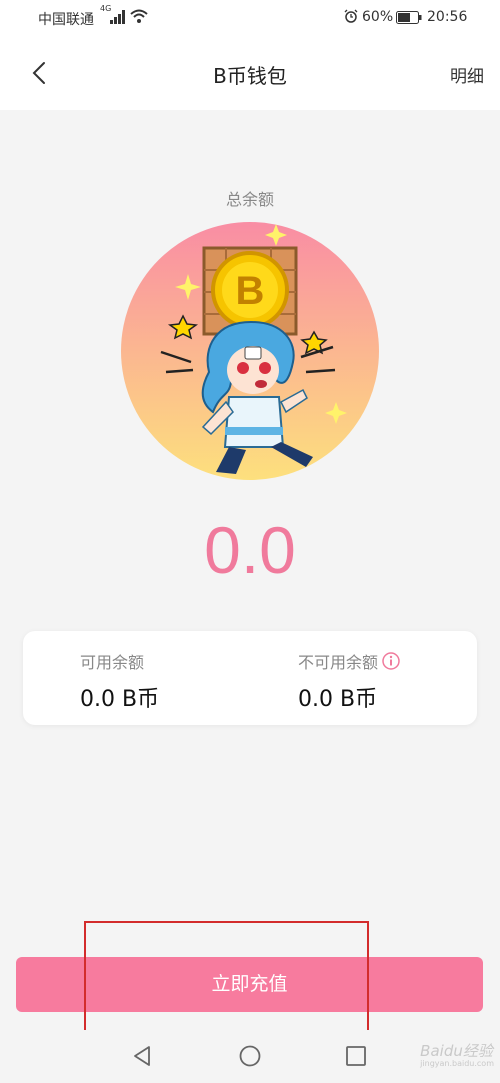  Describe the element at coordinates (119, 681) in the screenshot. I see `available-balance: 可用余额 0.0 B币` at that location.